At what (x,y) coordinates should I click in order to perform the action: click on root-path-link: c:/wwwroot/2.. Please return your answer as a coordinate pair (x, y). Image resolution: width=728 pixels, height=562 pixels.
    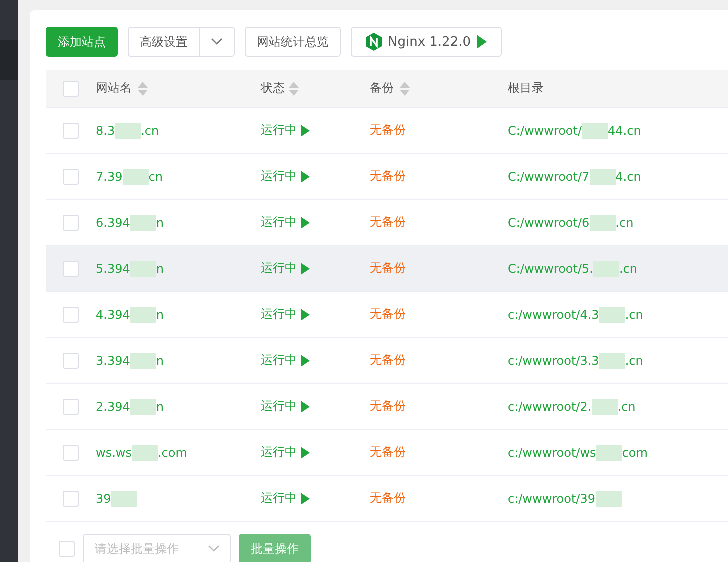
    Looking at the image, I should click on (550, 407).